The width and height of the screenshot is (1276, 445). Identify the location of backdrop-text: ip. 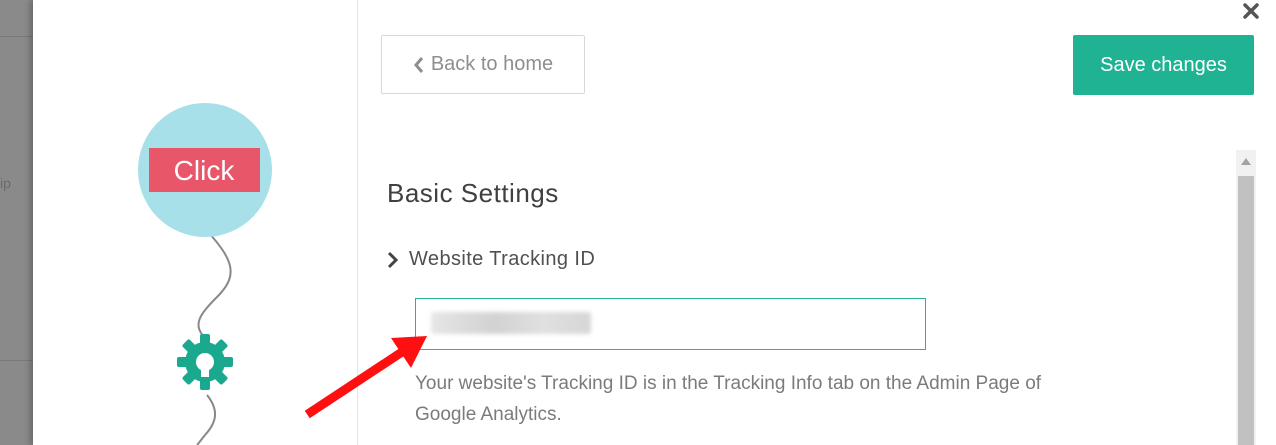
(5, 183).